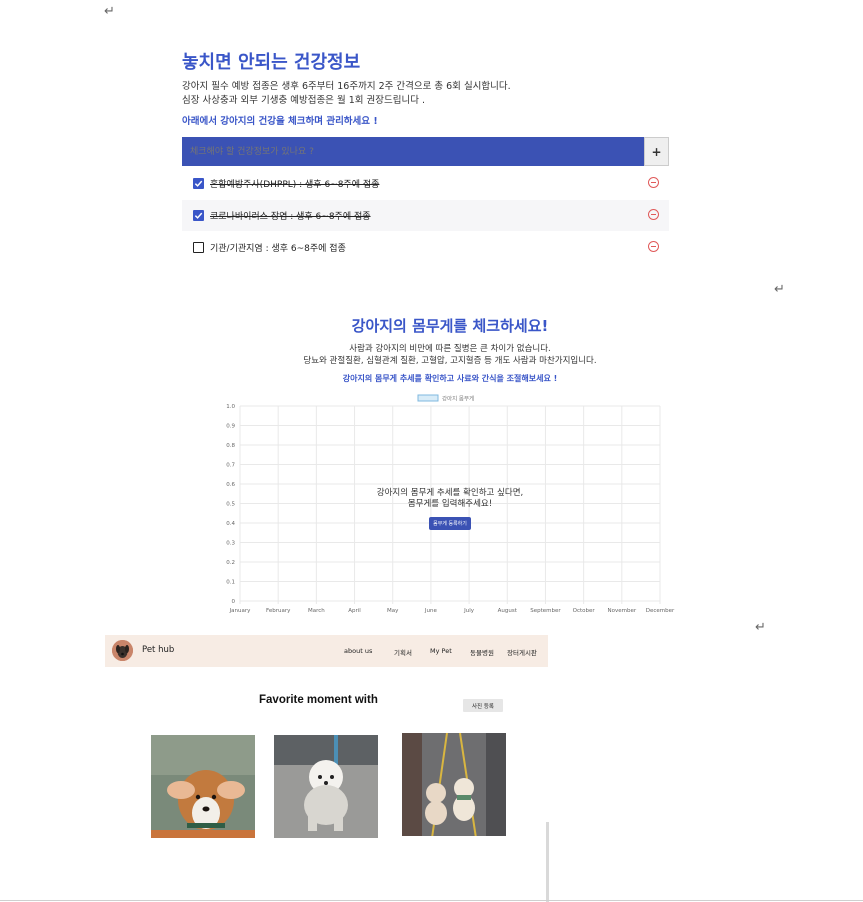 This screenshot has height=902, width=863. Describe the element at coordinates (450, 349) in the screenshot. I see `weight-description-1: 사람과 강아지의 비만에 따른 질병은 큰 차이가 없습니다.` at that location.